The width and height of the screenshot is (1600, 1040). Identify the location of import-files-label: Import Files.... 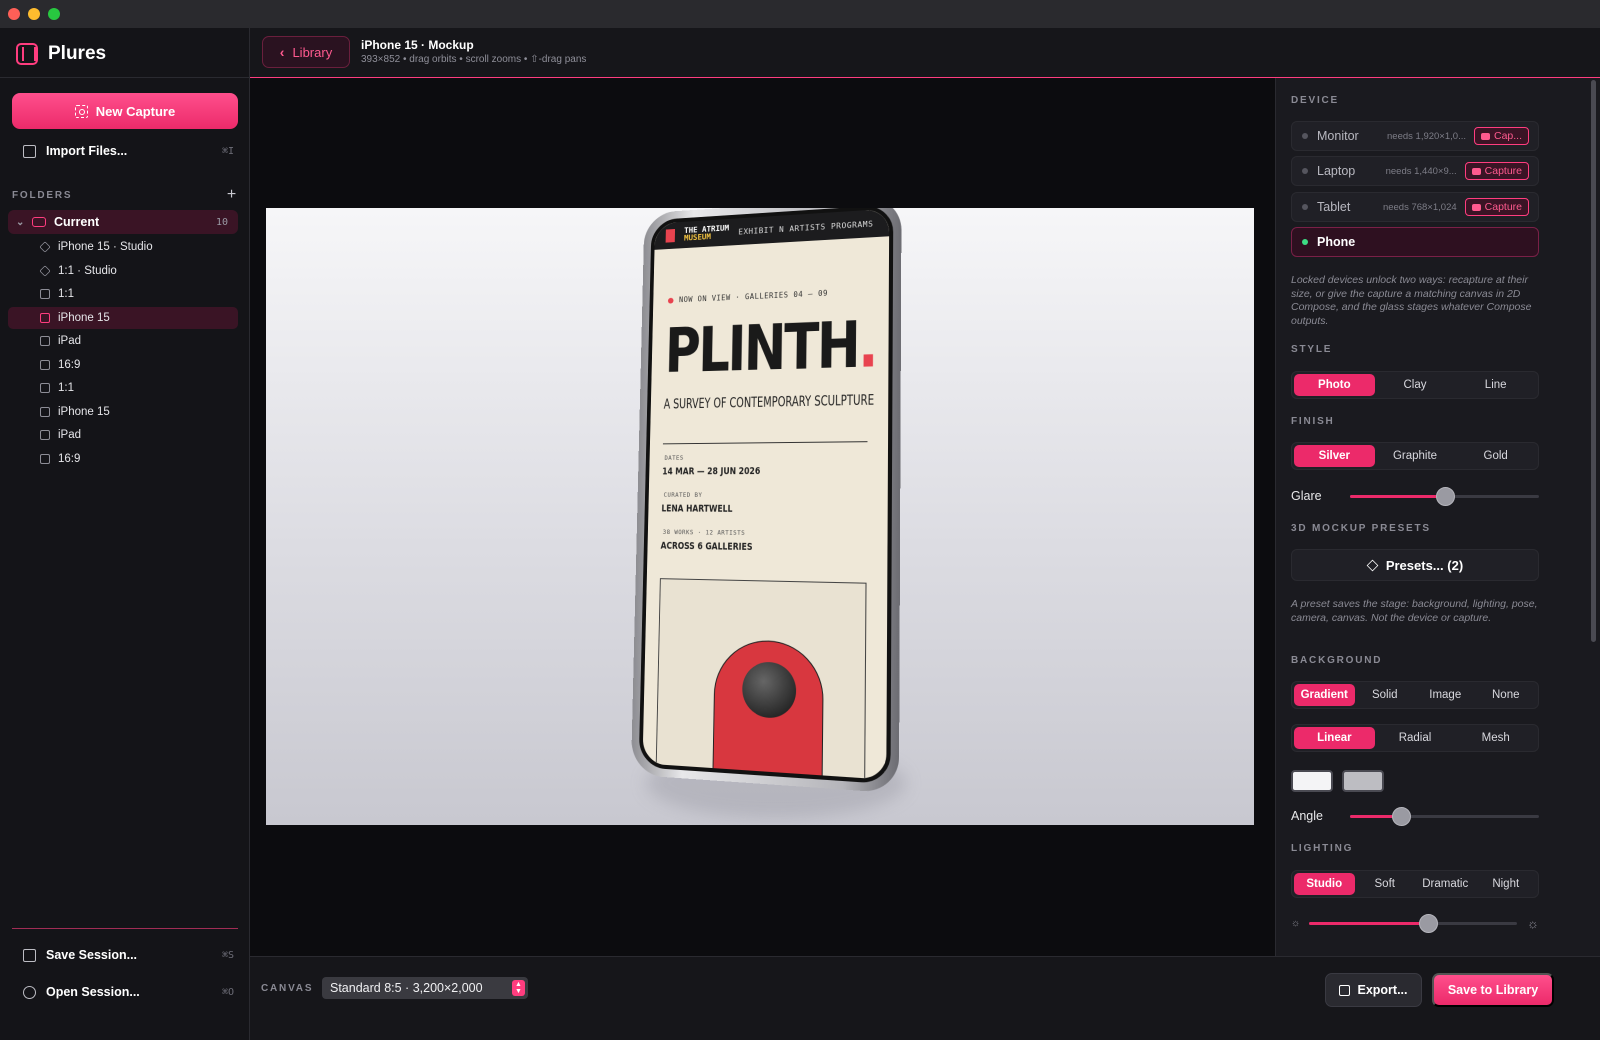
(87, 151).